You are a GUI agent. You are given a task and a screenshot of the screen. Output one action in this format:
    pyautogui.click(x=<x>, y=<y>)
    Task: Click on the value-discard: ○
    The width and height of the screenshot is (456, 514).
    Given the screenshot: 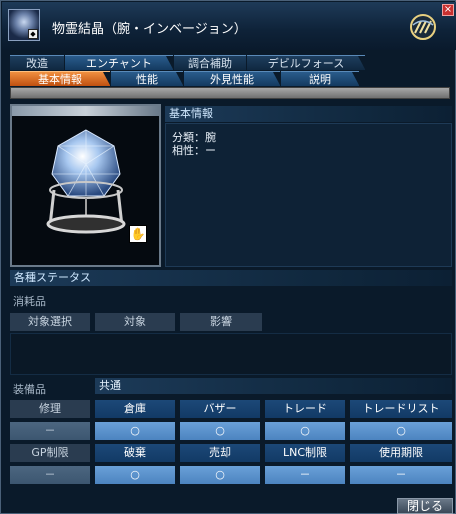 What is the action you would take?
    pyautogui.click(x=135, y=475)
    